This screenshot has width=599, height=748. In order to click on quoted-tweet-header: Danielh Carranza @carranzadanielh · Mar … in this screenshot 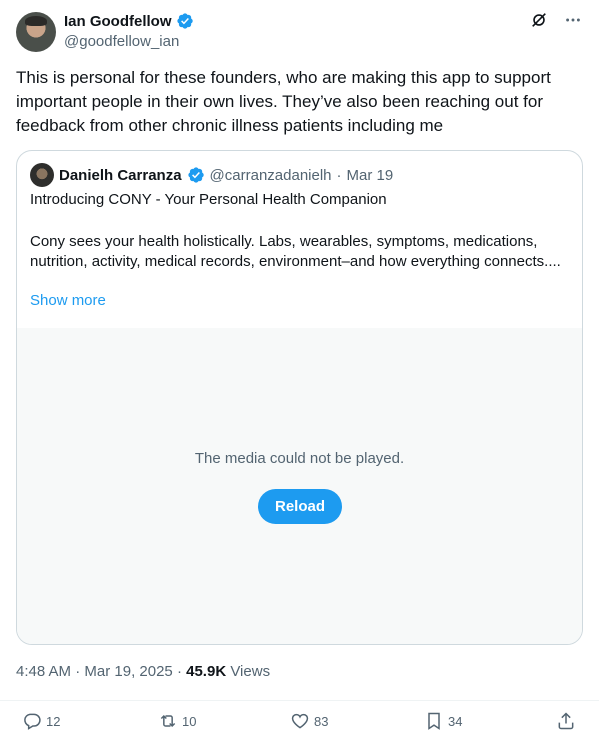, I will do `click(211, 175)`.